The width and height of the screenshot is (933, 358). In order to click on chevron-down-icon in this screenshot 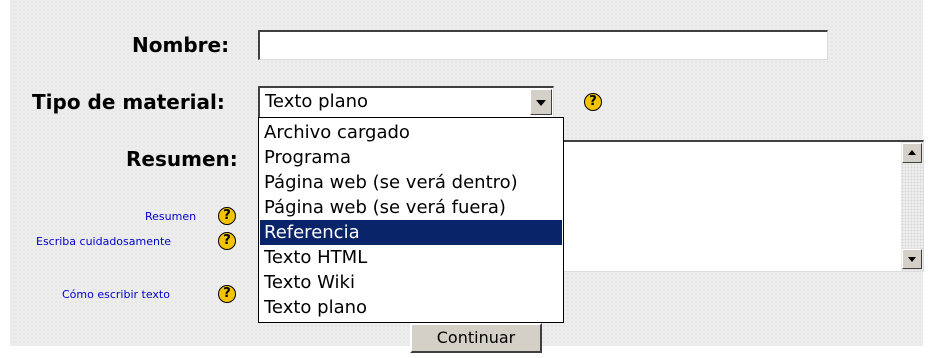, I will do `click(541, 103)`.